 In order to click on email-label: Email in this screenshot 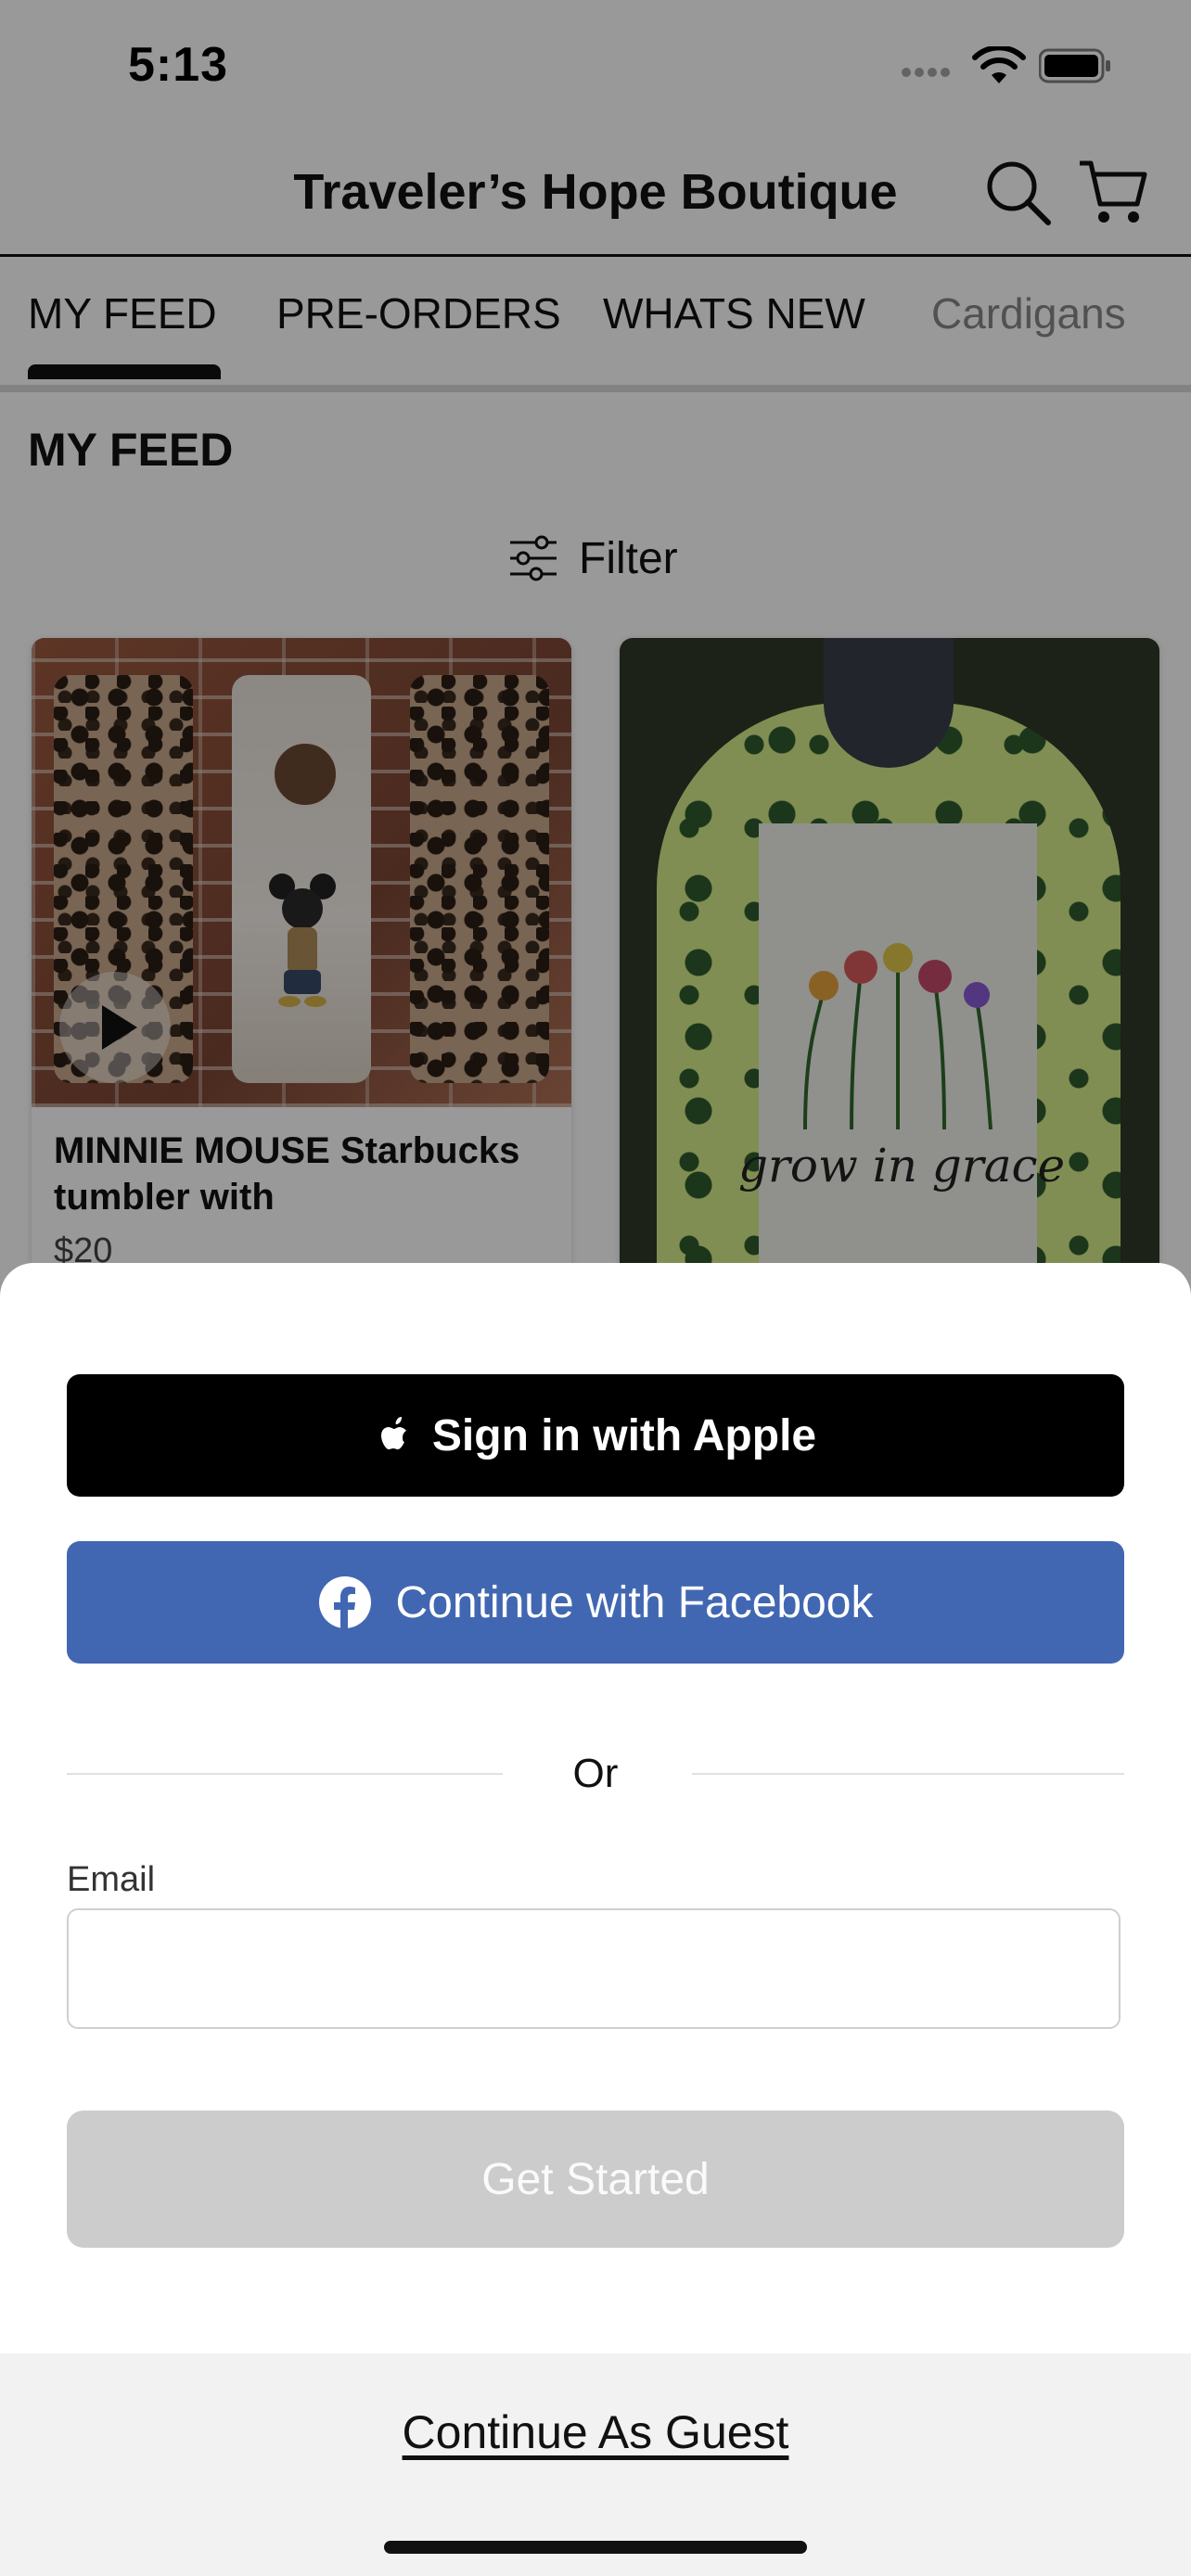, I will do `click(111, 1880)`.